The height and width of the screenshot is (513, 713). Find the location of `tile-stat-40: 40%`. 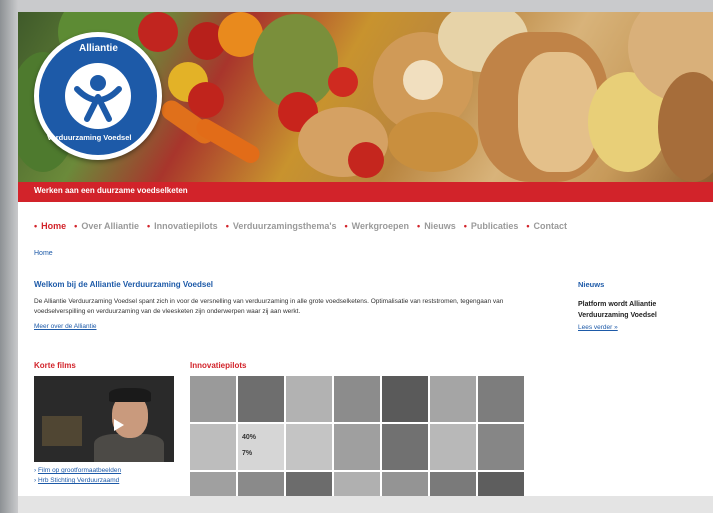

tile-stat-40: 40% is located at coordinates (249, 437).